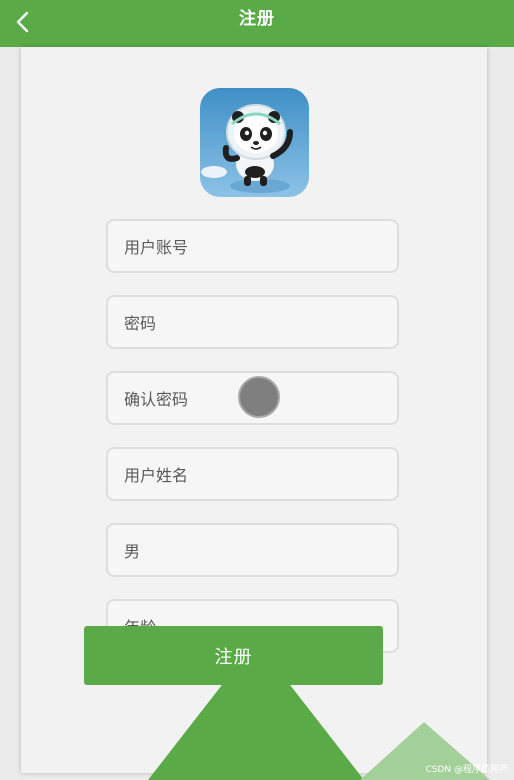 The image size is (514, 780). Describe the element at coordinates (156, 399) in the screenshot. I see `confirm-password-placeholder: 确认密码` at that location.